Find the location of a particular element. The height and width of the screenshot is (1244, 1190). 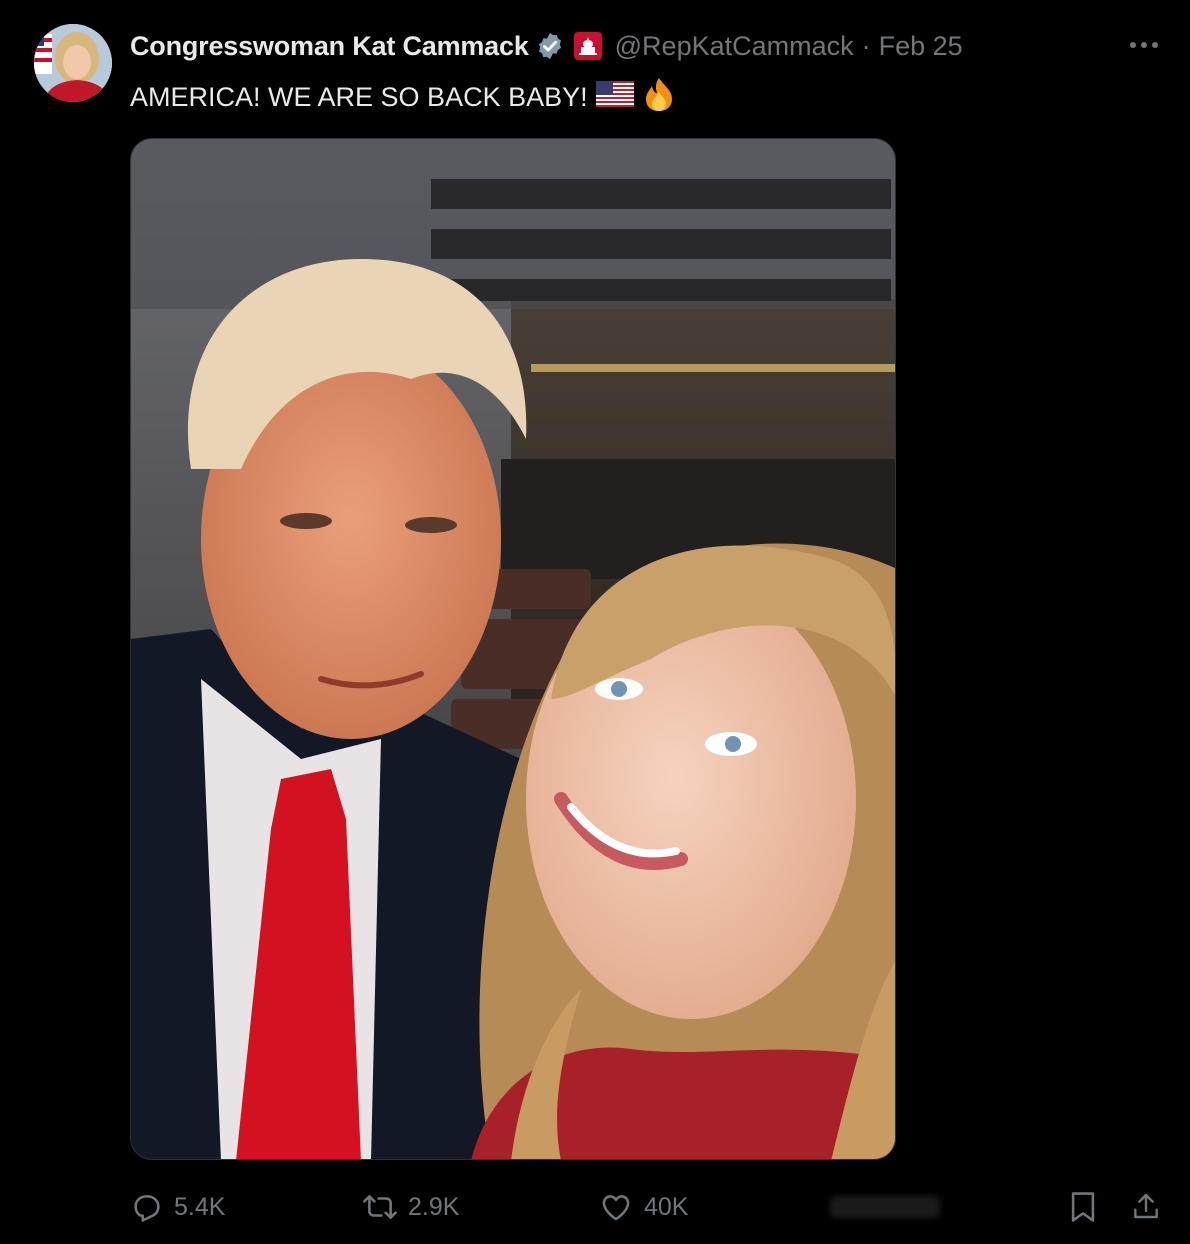

views-stat is located at coordinates (885, 1207).